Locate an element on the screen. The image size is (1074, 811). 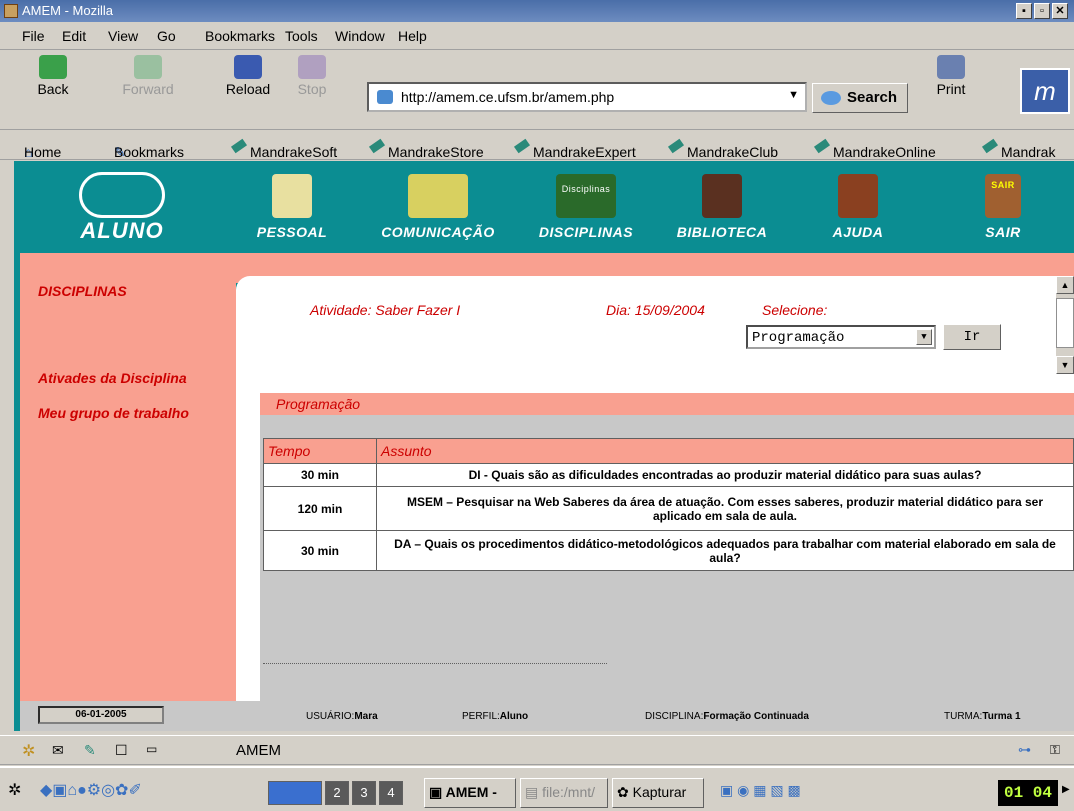
menu-window: Window is located at coordinates (360, 36).